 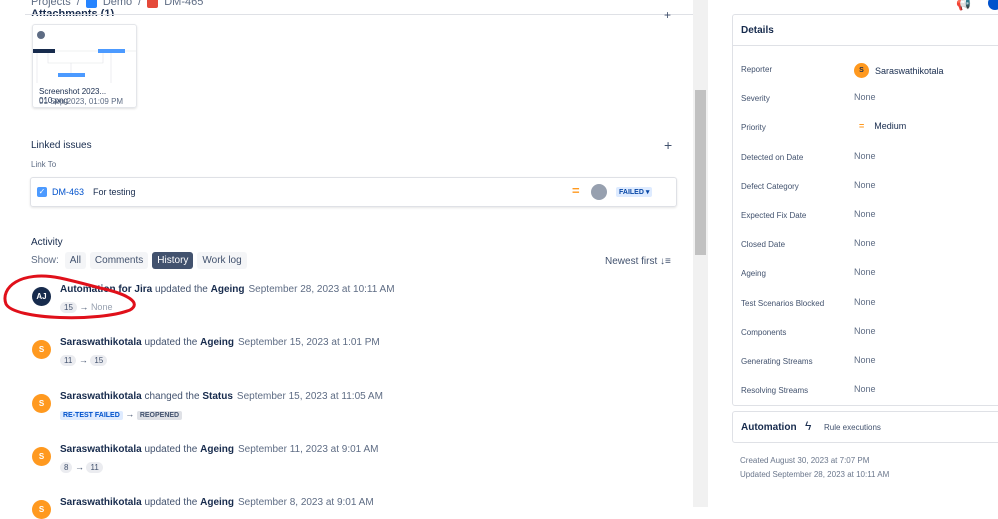 I want to click on scrollbar-thumb, so click(x=700, y=172).